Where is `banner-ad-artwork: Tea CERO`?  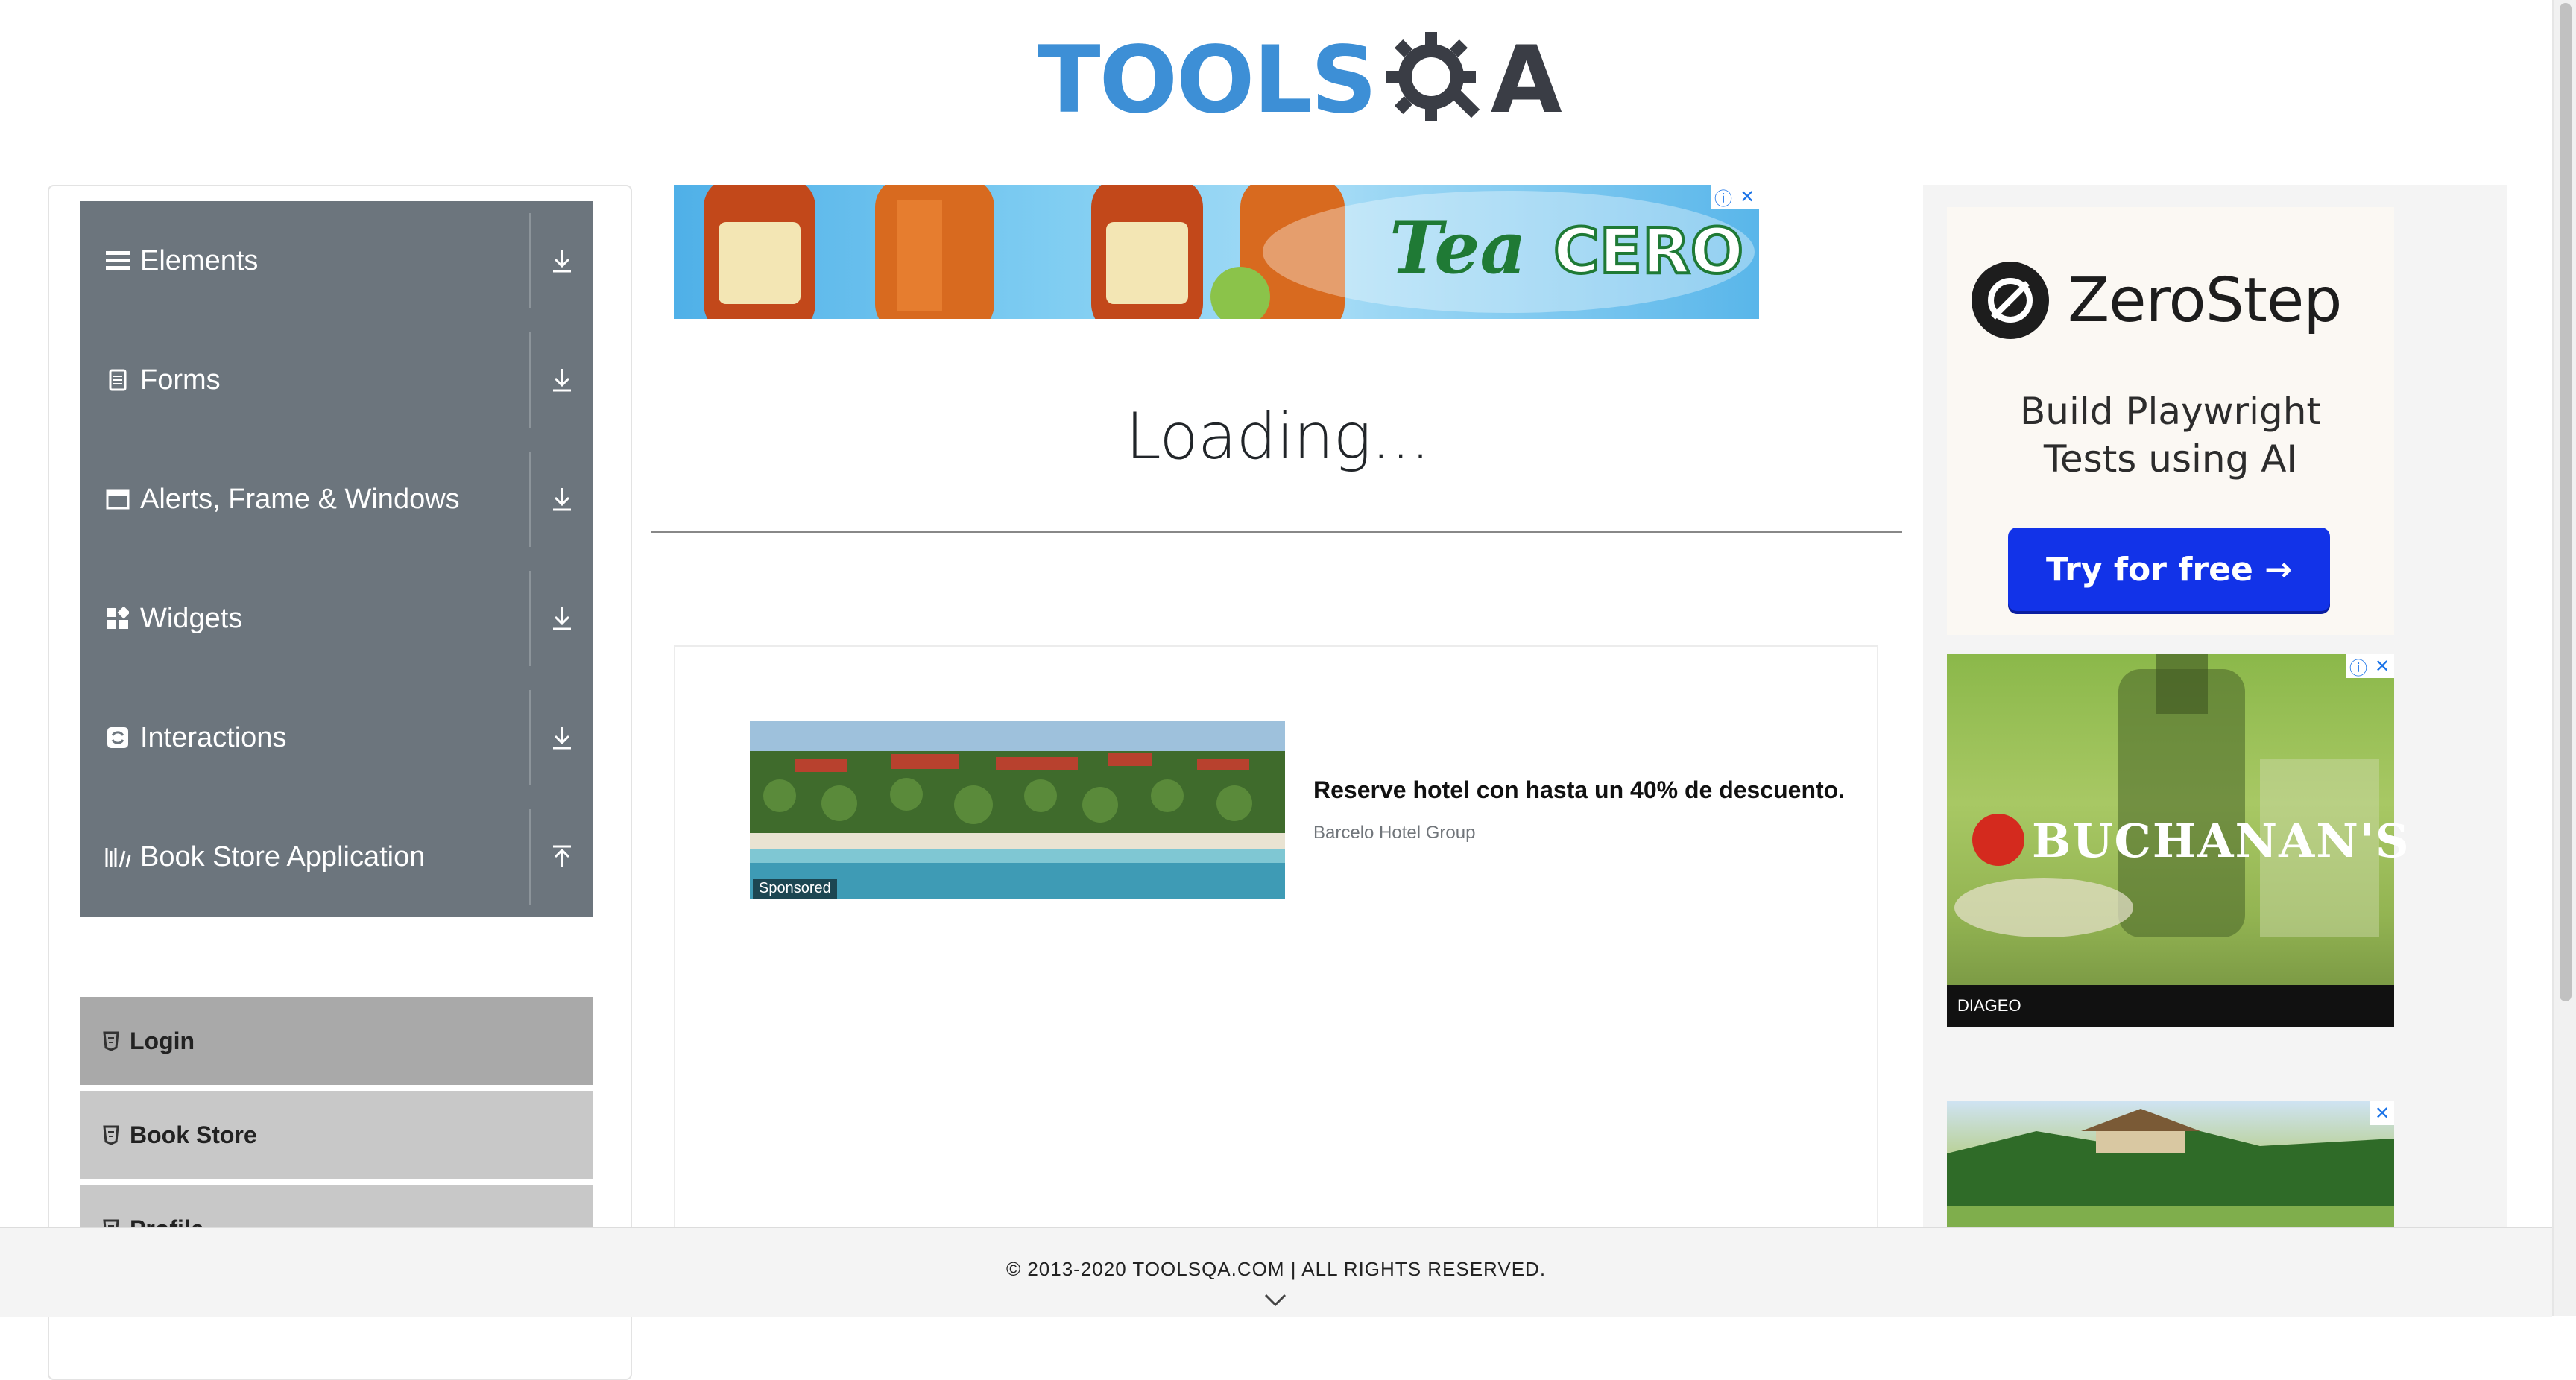 banner-ad-artwork: Tea CERO is located at coordinates (1229, 252).